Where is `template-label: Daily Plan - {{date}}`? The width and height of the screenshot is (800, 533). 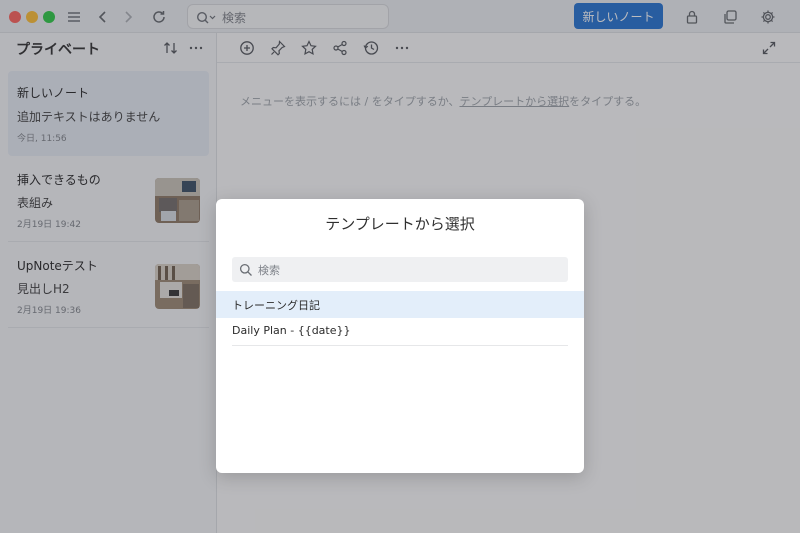
template-label: Daily Plan - {{date}} is located at coordinates (291, 330).